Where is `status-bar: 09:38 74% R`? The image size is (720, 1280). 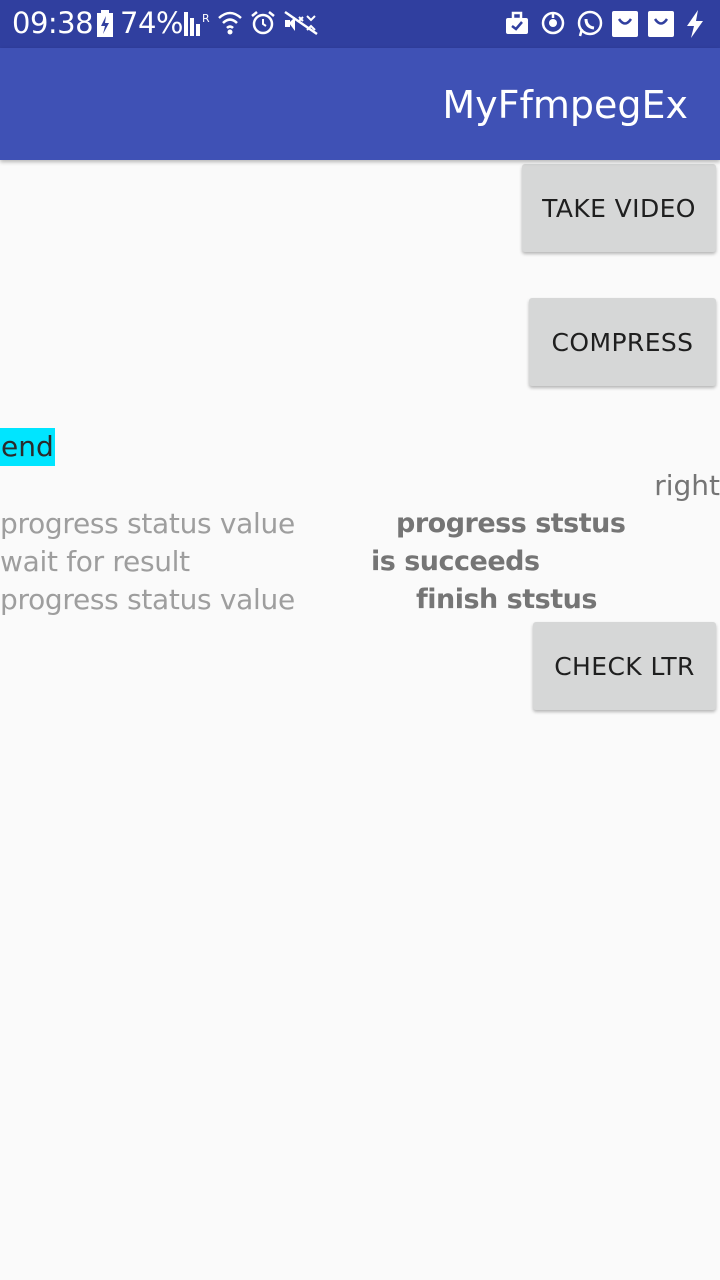 status-bar: 09:38 74% R is located at coordinates (360, 24).